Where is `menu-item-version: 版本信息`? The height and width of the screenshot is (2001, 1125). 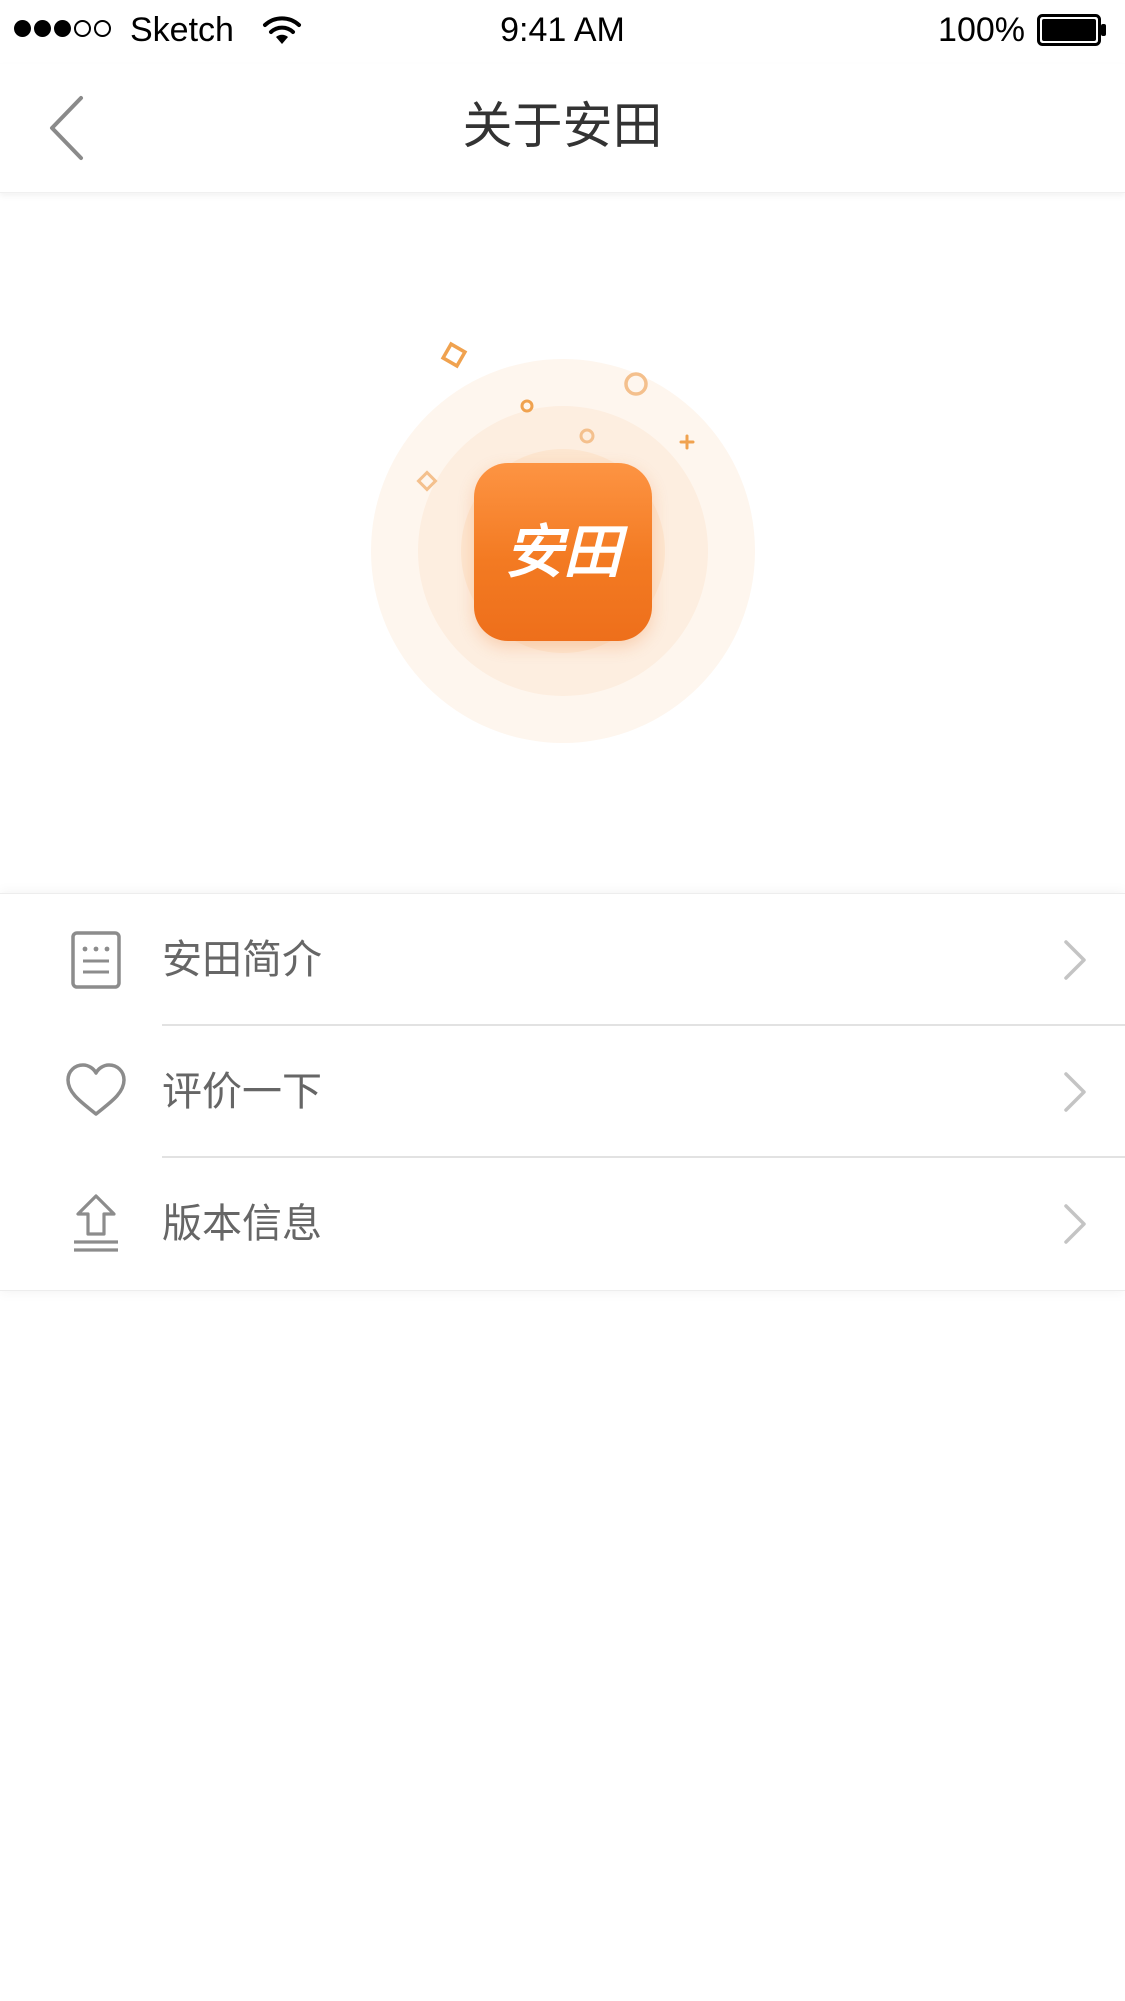 menu-item-version: 版本信息 is located at coordinates (562, 1224).